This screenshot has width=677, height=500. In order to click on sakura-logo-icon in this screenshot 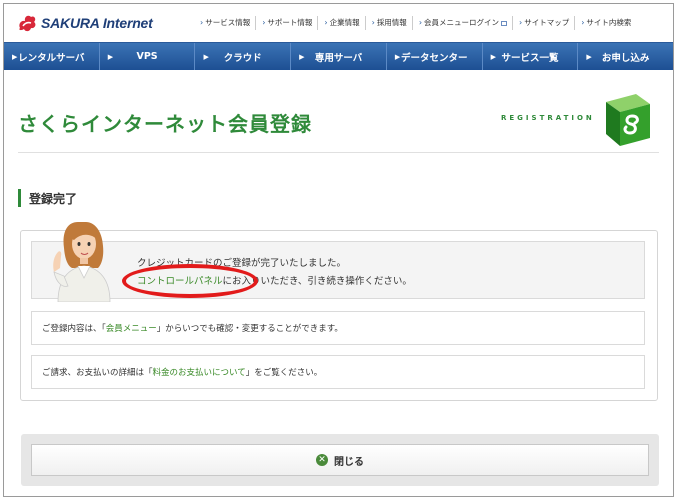, I will do `click(27, 23)`.